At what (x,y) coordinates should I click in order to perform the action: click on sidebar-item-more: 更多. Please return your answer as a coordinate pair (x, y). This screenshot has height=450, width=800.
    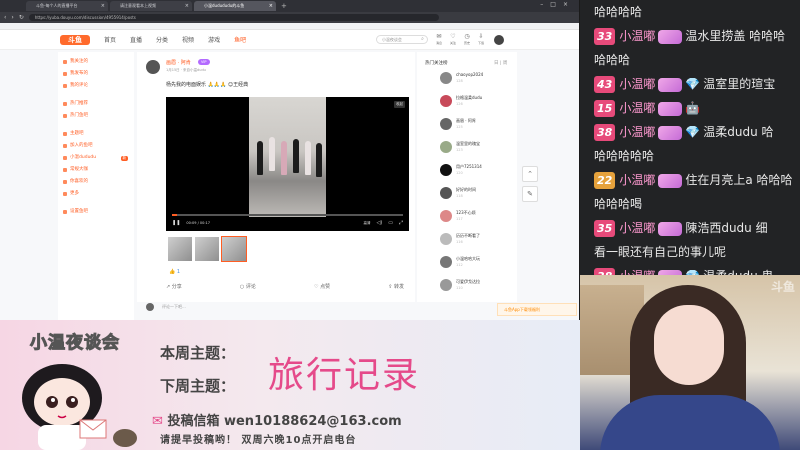
    Looking at the image, I should click on (96, 194).